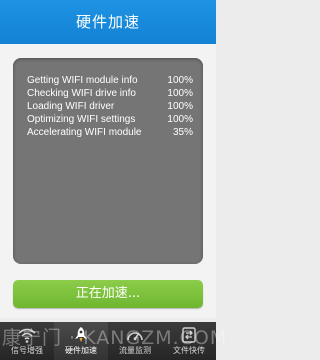 The width and height of the screenshot is (320, 360). I want to click on tab-file-transfer: 文件快传, so click(189, 341).